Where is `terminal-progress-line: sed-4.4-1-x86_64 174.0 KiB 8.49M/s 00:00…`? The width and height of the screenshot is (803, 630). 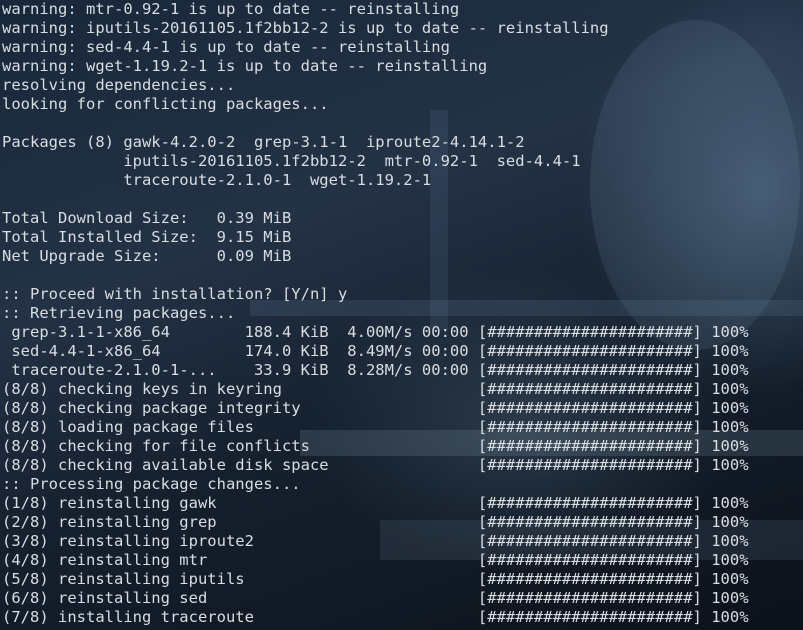 terminal-progress-line: sed-4.4-1-x86_64 174.0 KiB 8.49M/s 00:00… is located at coordinates (375, 351).